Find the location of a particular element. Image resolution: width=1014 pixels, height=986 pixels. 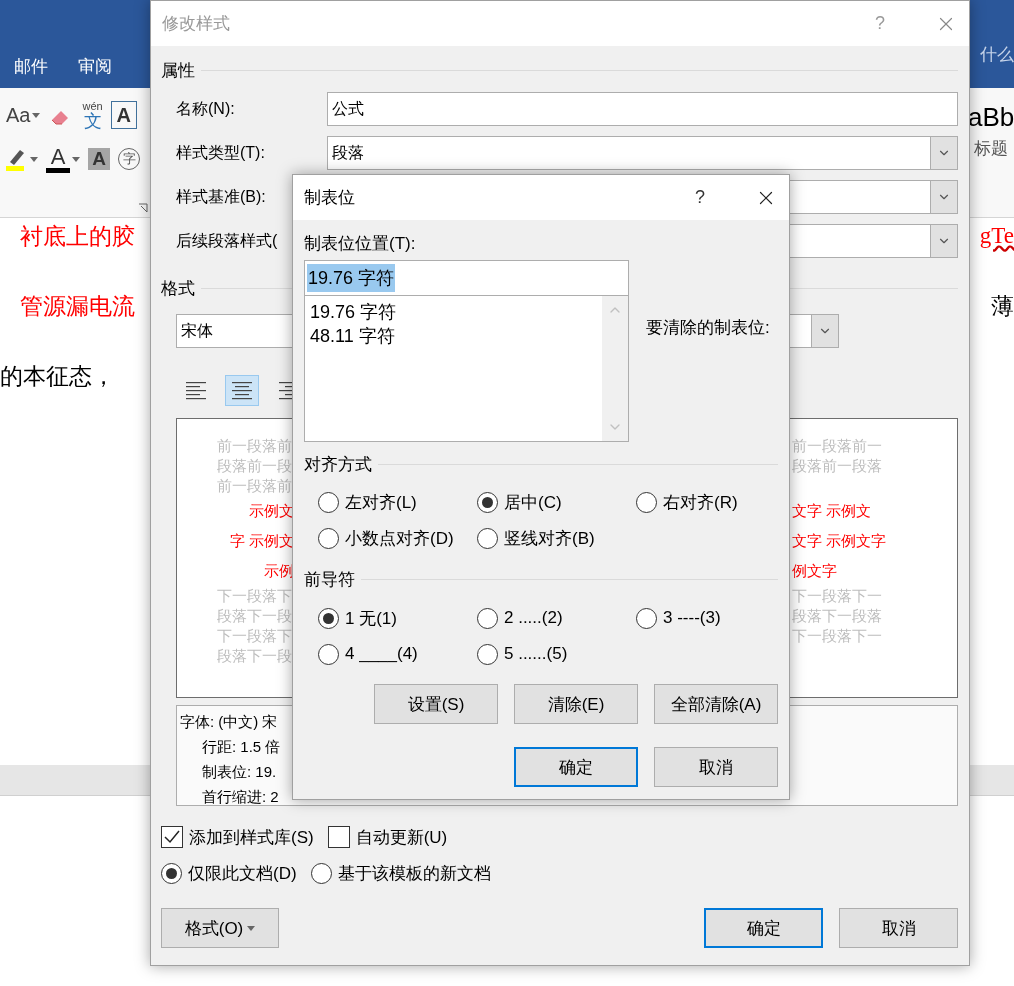

section-heading: 格式 is located at coordinates (178, 288).